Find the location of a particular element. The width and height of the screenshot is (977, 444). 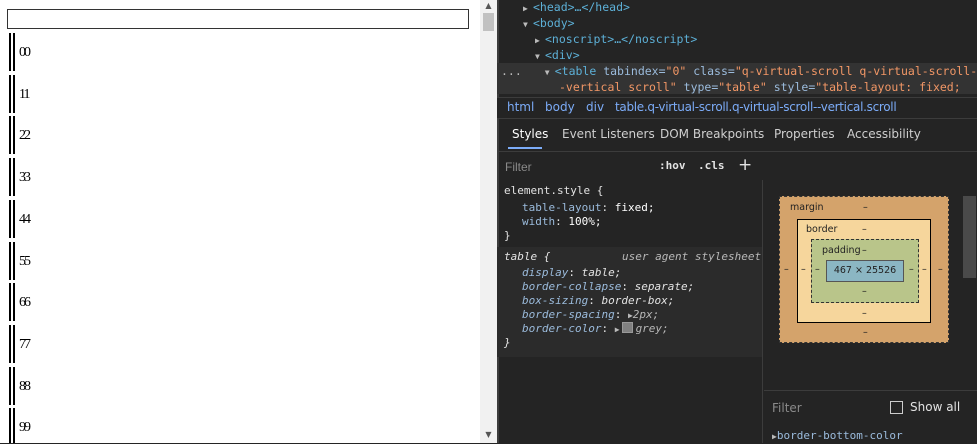

style-declaration: border-collapse: separate; is located at coordinates (608, 286).